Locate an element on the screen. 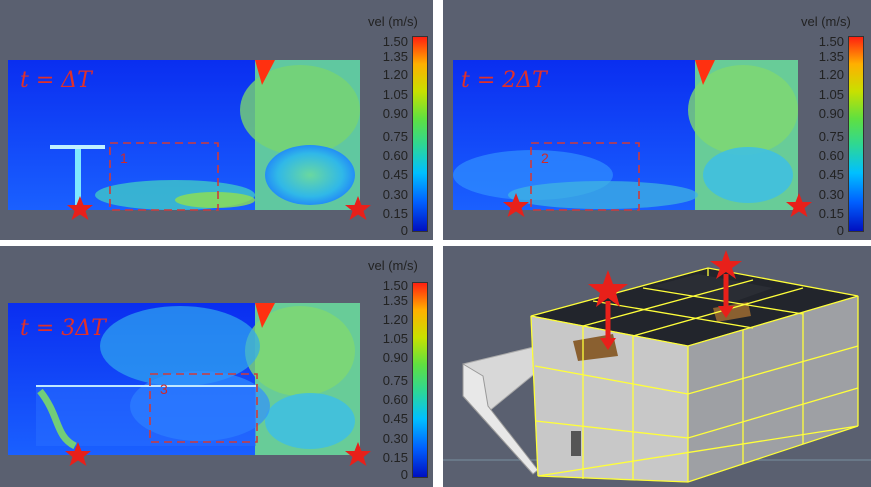 The image size is (871, 487). region-label-1: 1 is located at coordinates (124, 158).